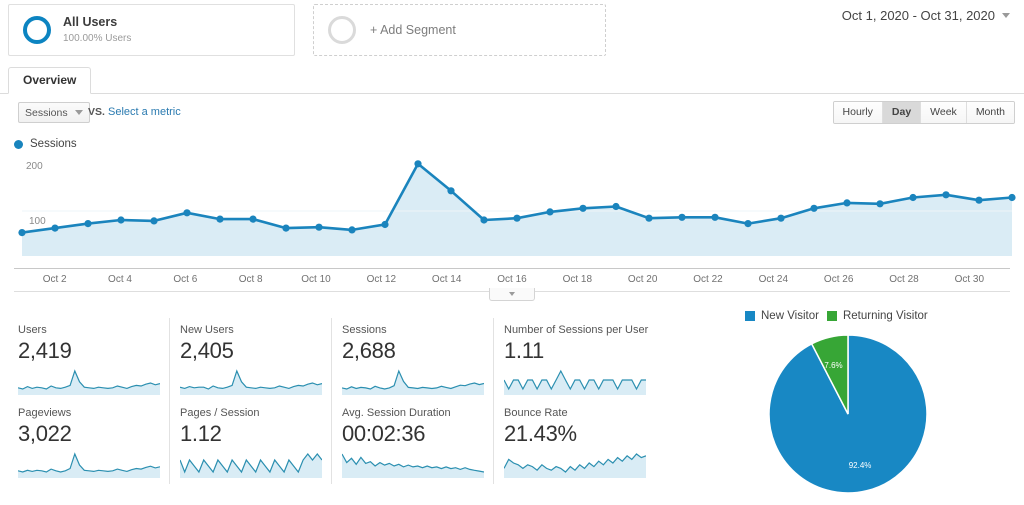  Describe the element at coordinates (120, 279) in the screenshot. I see `x-axis-tick: Oct 4` at that location.